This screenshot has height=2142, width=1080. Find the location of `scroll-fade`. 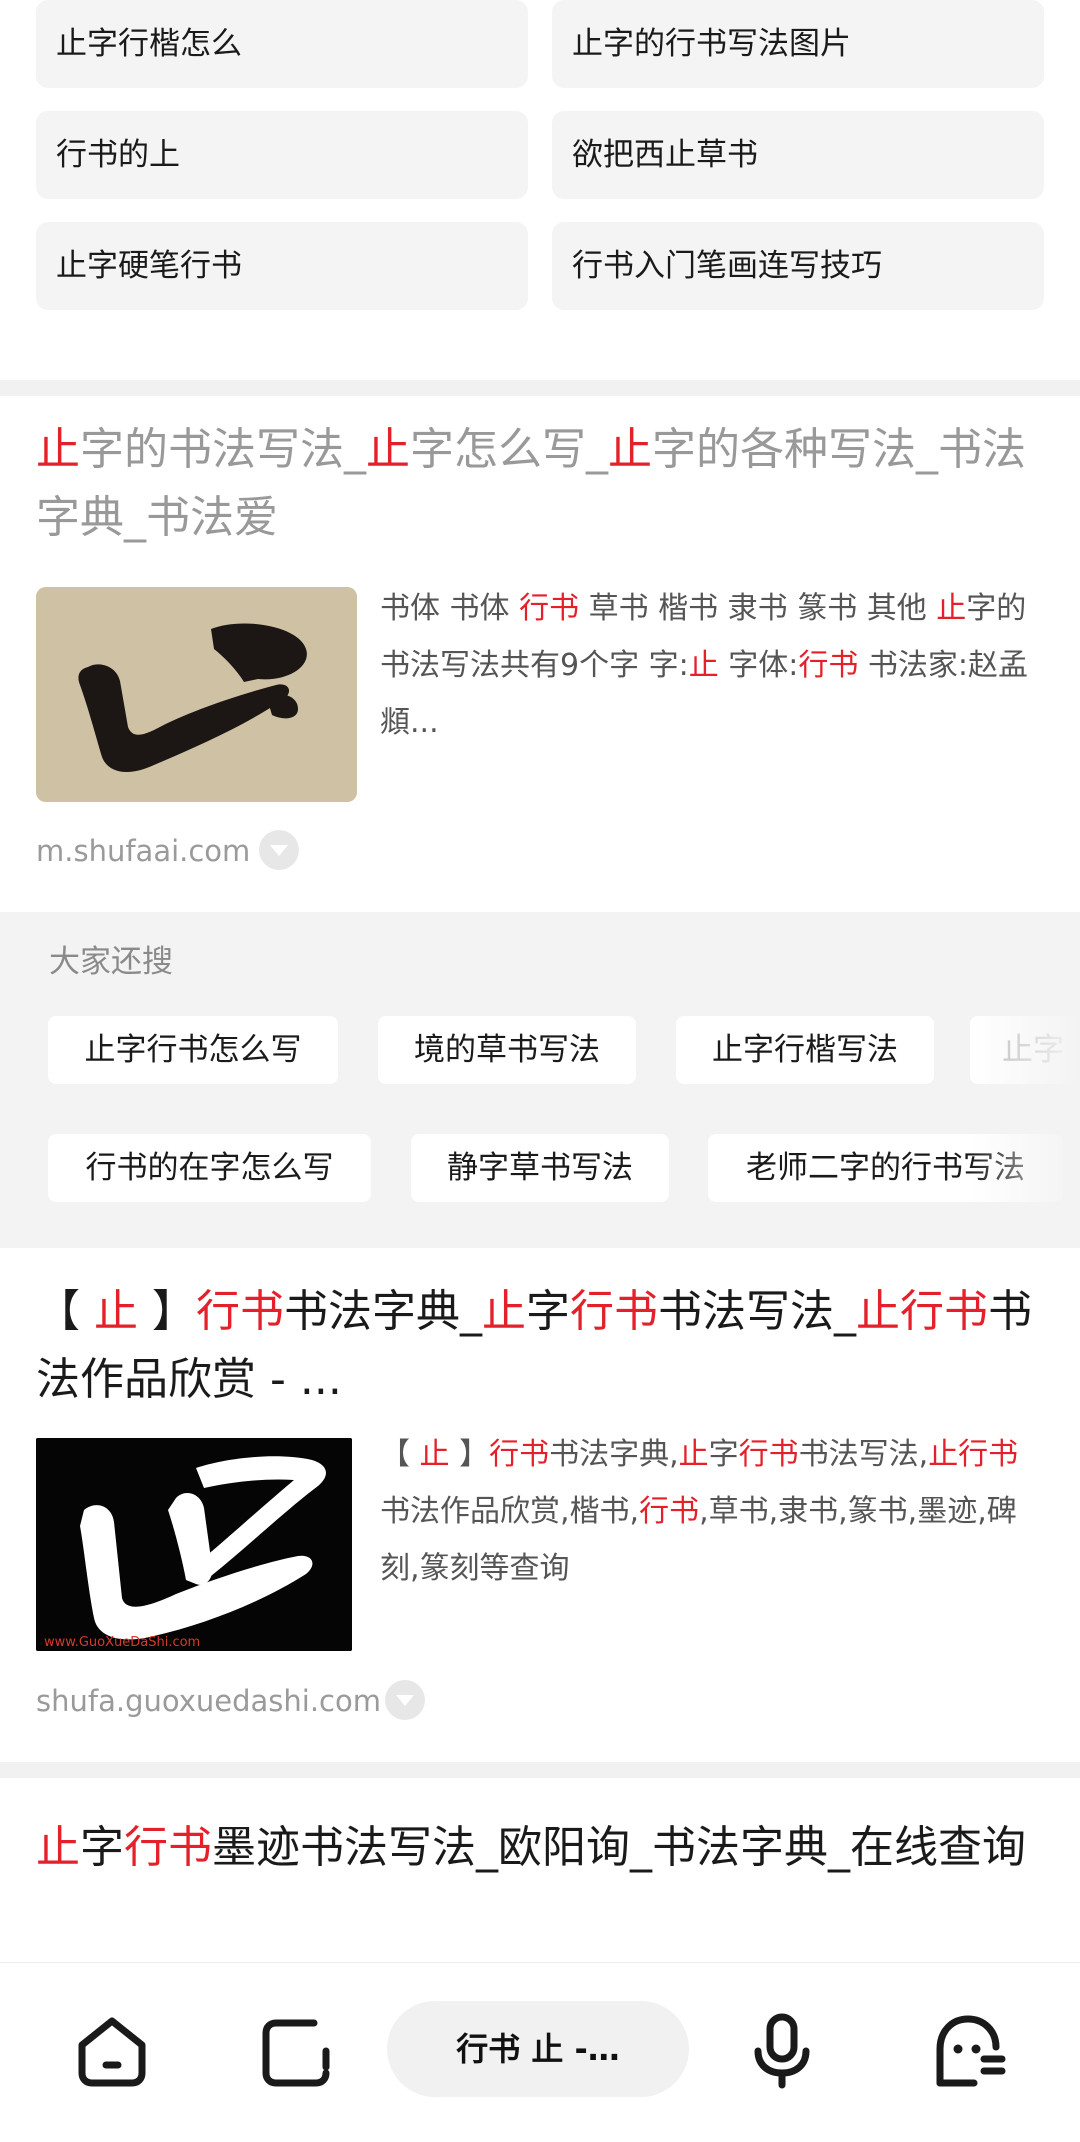

scroll-fade is located at coordinates (1025, 1080).